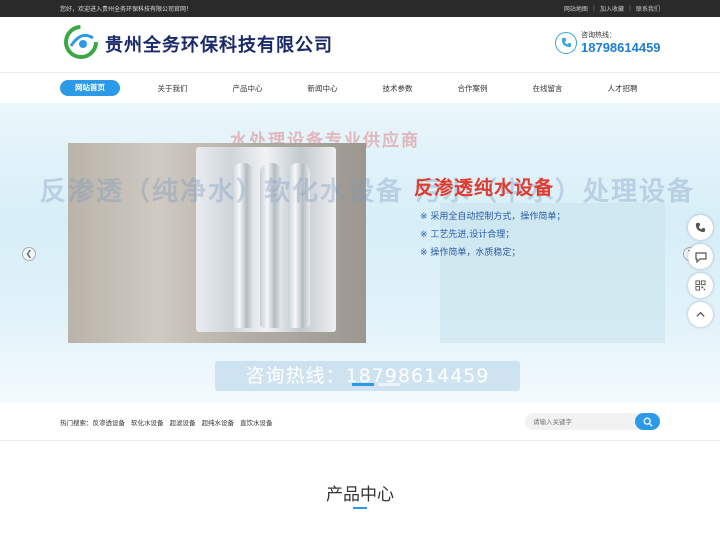  I want to click on nav-news: 新闻中心, so click(322, 88).